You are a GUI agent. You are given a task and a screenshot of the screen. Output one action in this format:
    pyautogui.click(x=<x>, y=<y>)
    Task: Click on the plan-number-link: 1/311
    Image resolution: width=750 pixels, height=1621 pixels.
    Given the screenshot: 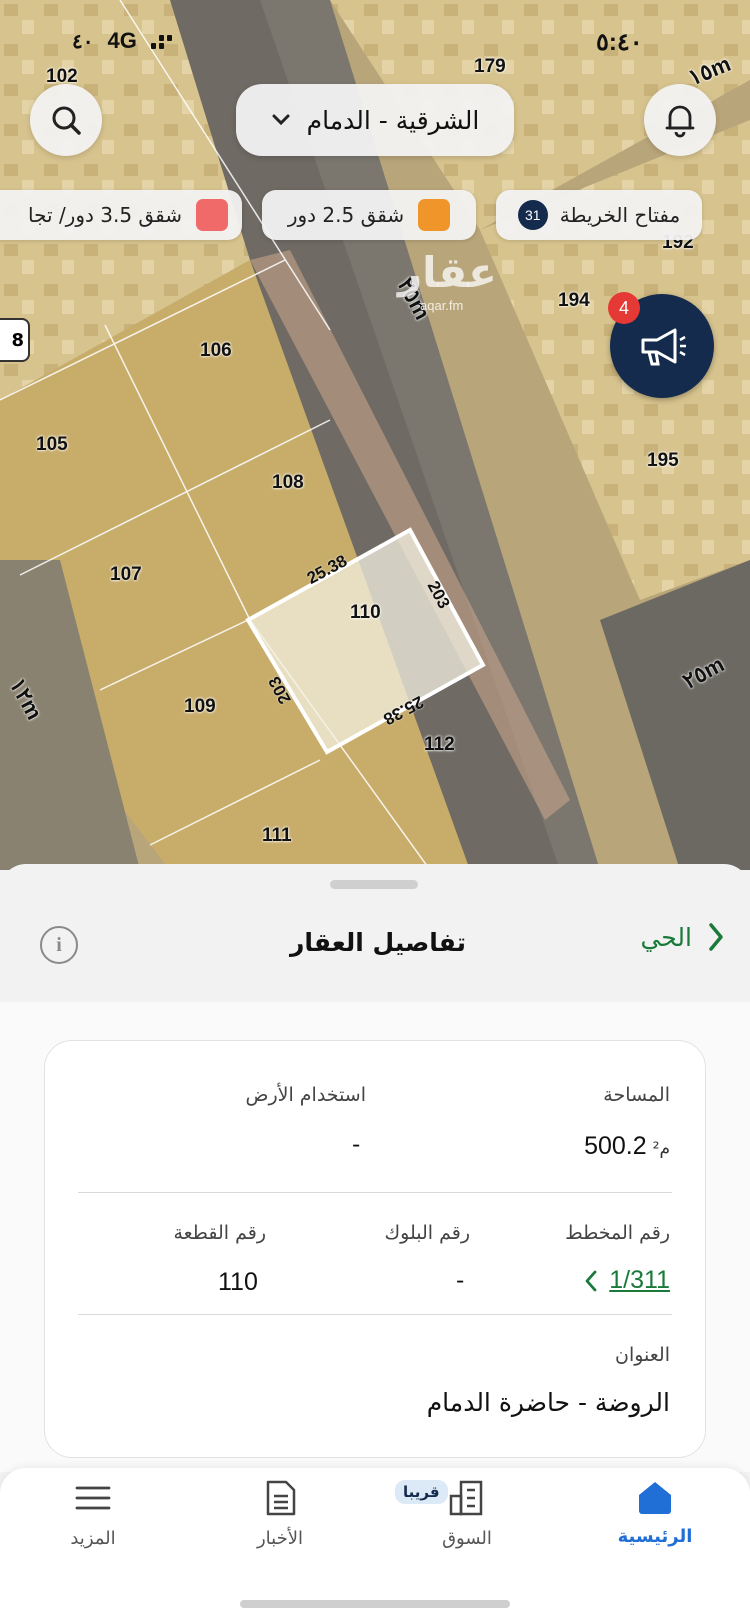 What is the action you would take?
    pyautogui.click(x=627, y=1280)
    